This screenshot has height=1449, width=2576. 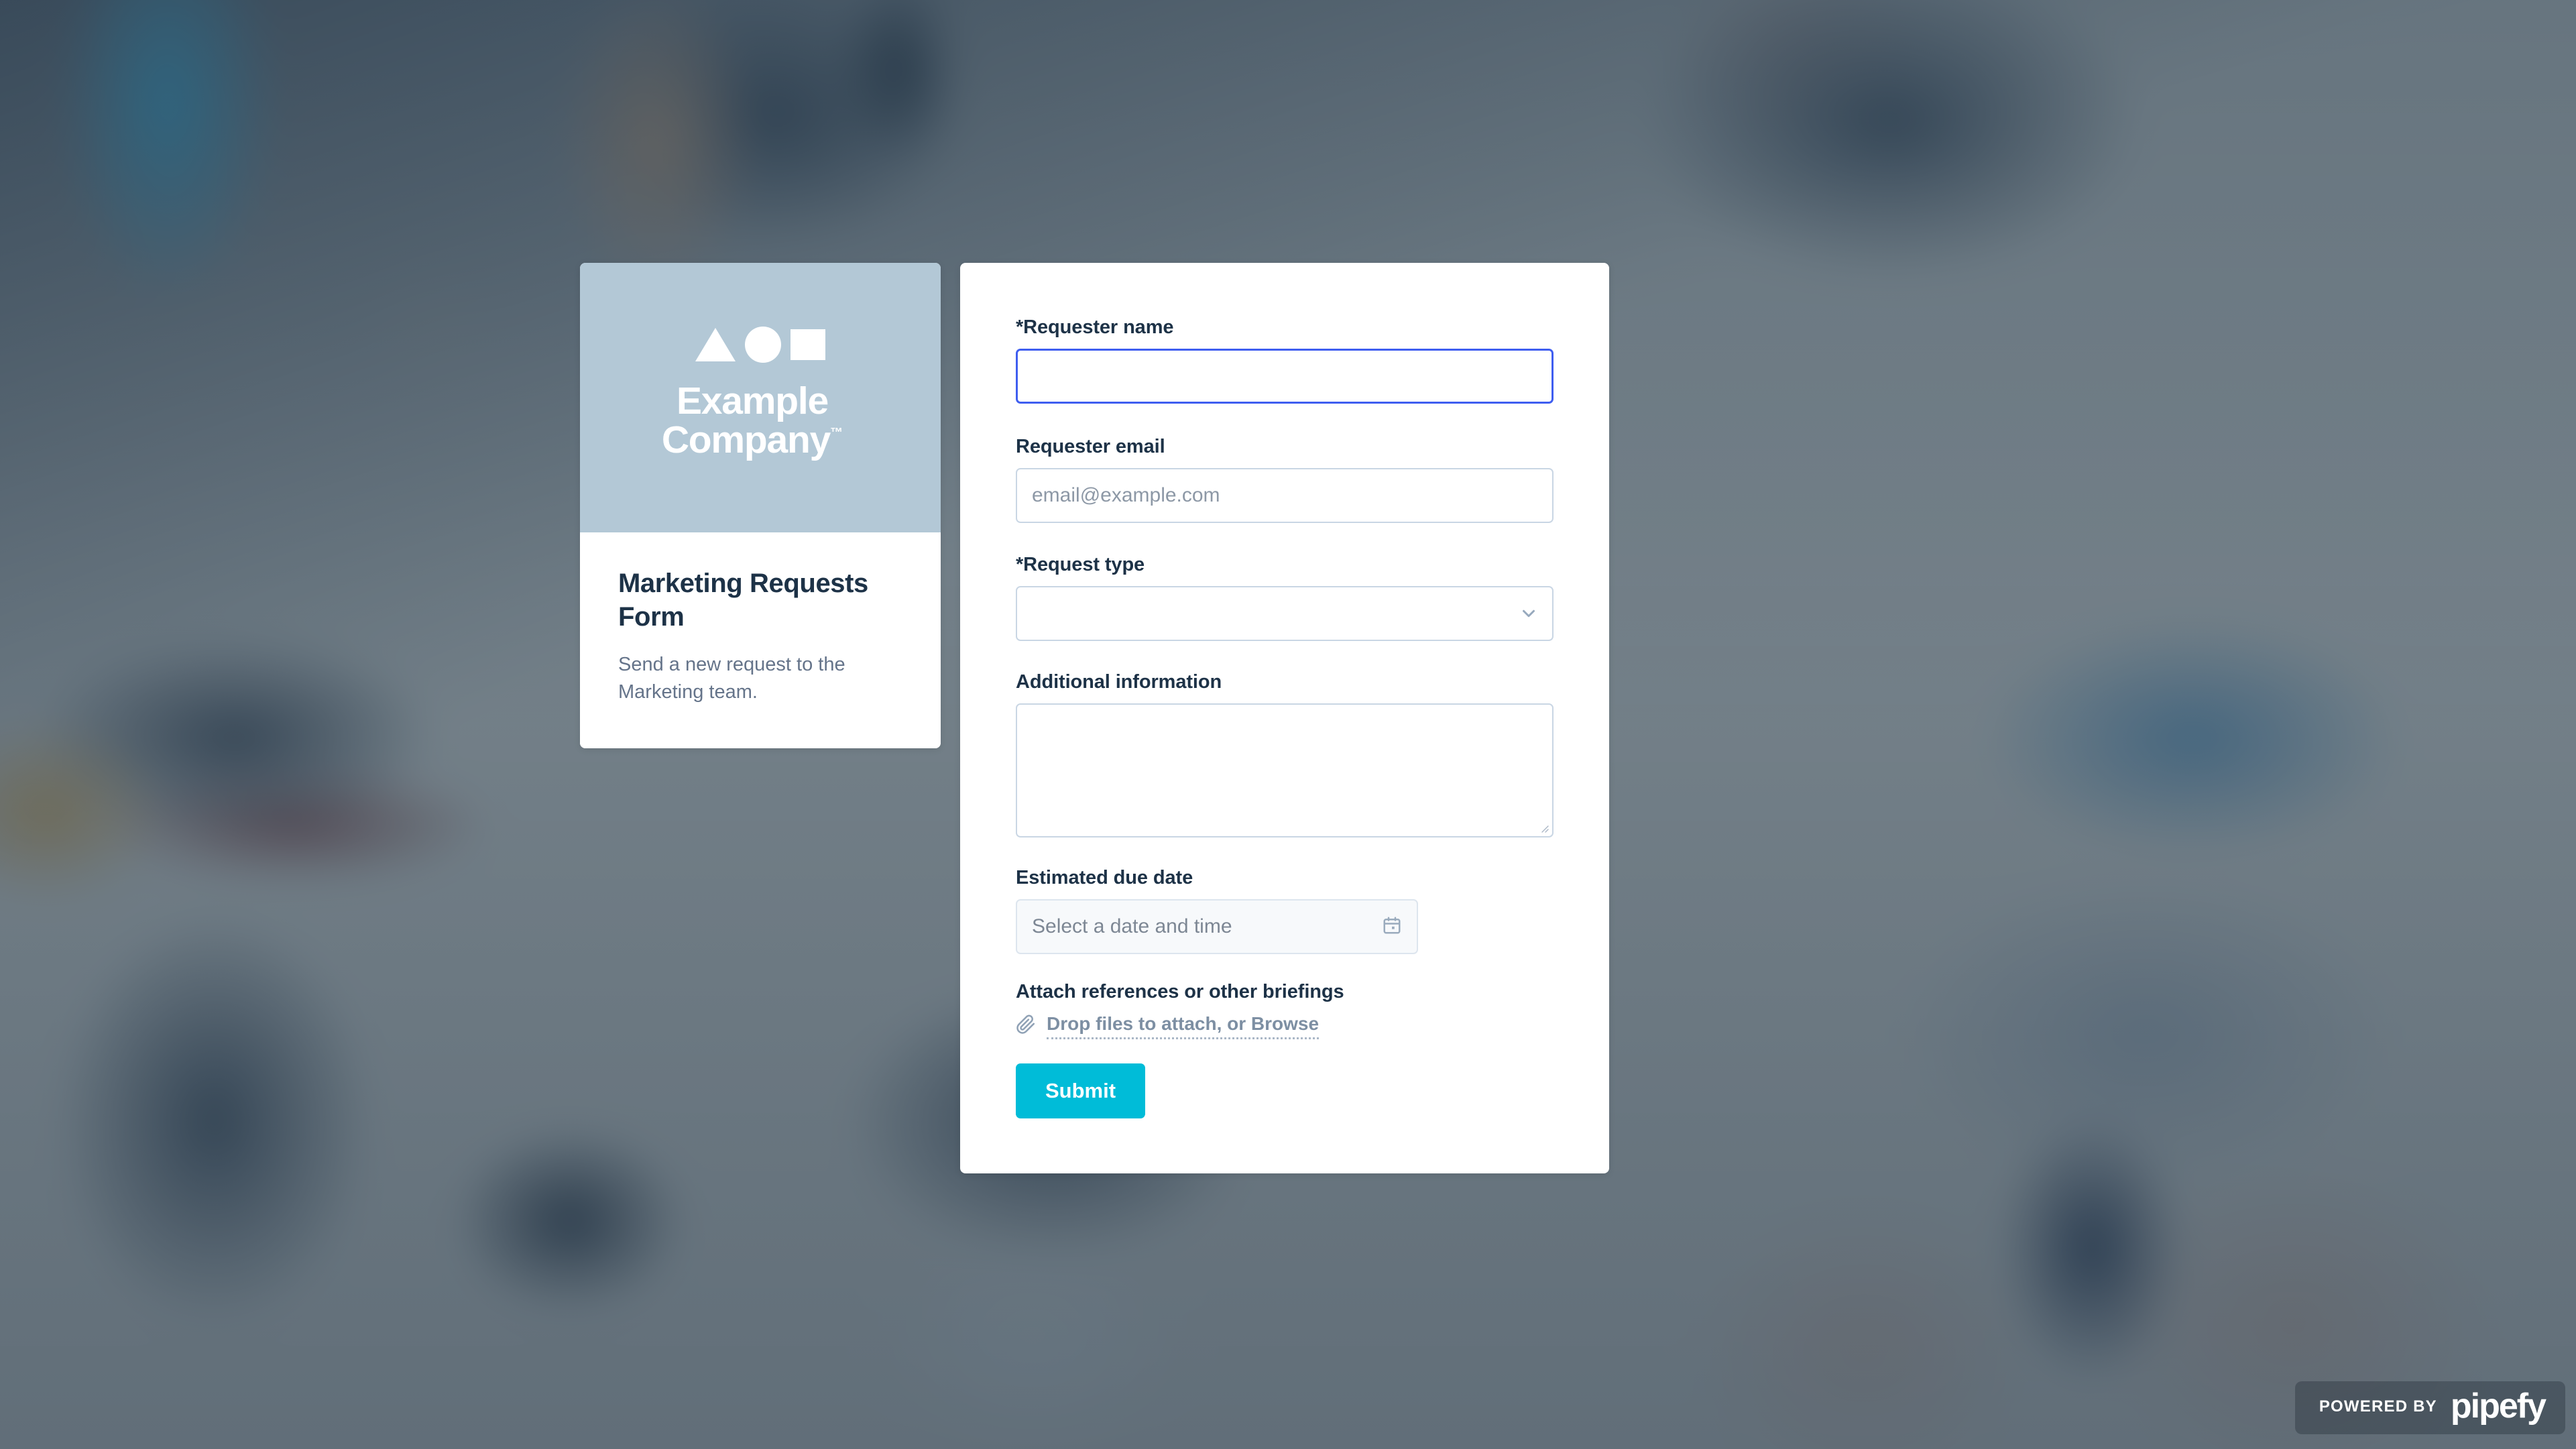 I want to click on powered-by-text: POWERED BY, so click(x=2378, y=1406).